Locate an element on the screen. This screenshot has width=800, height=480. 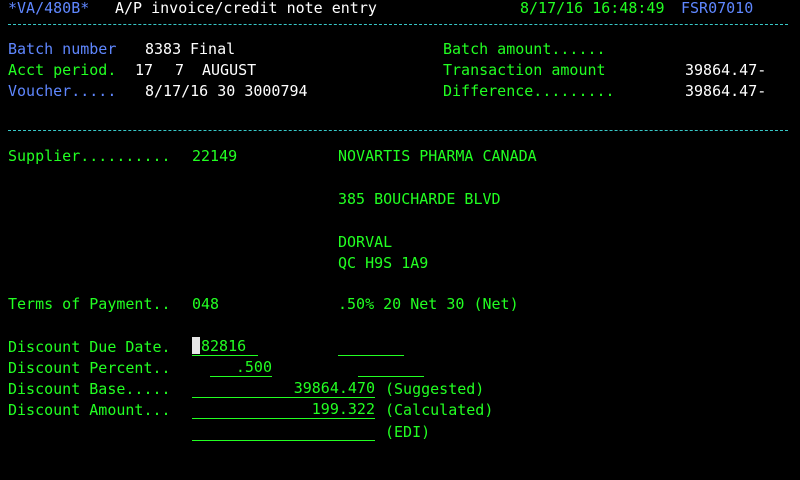
screen-id: FSR07010 is located at coordinates (717, 8).